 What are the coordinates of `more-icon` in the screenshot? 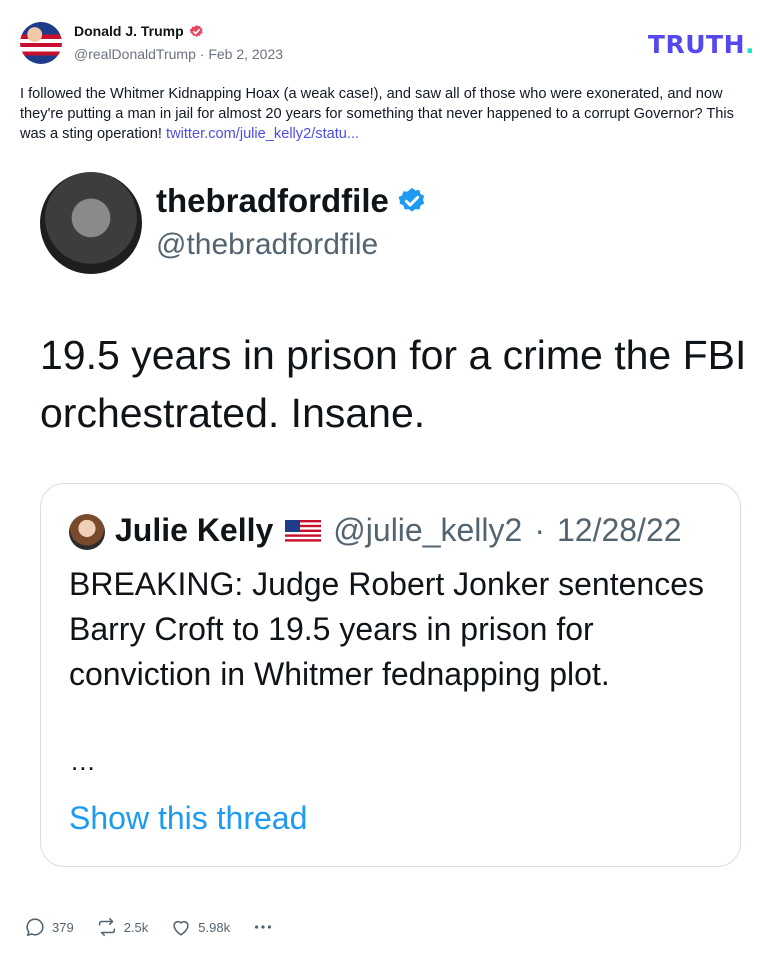 It's located at (263, 927).